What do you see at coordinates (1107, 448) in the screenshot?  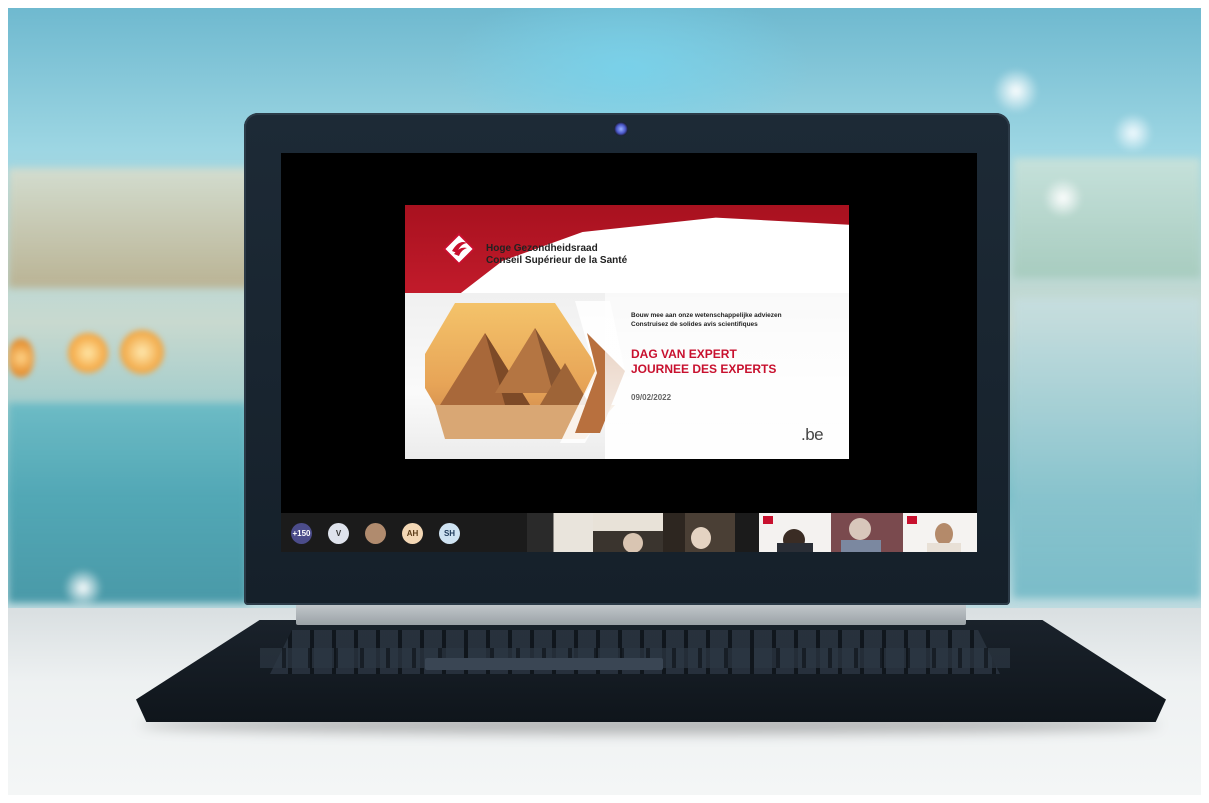 I see `blurred-shelf-right` at bounding box center [1107, 448].